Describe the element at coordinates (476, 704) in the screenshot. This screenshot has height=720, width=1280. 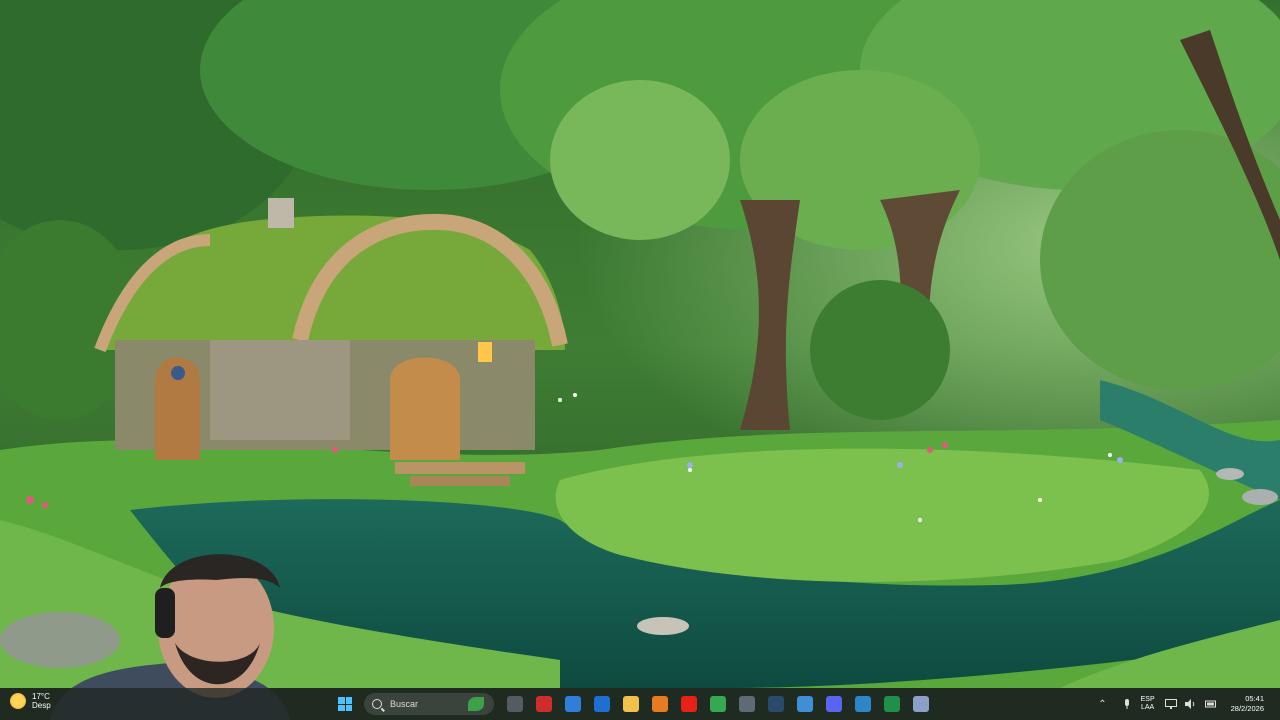
I see `search-highlight-icon` at that location.